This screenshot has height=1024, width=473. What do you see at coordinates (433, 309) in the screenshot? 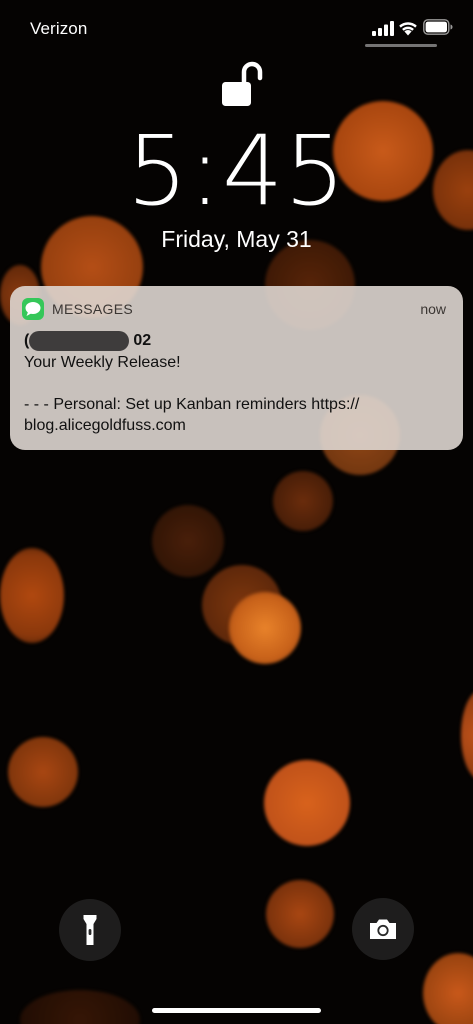
I see `notification-time: now` at bounding box center [433, 309].